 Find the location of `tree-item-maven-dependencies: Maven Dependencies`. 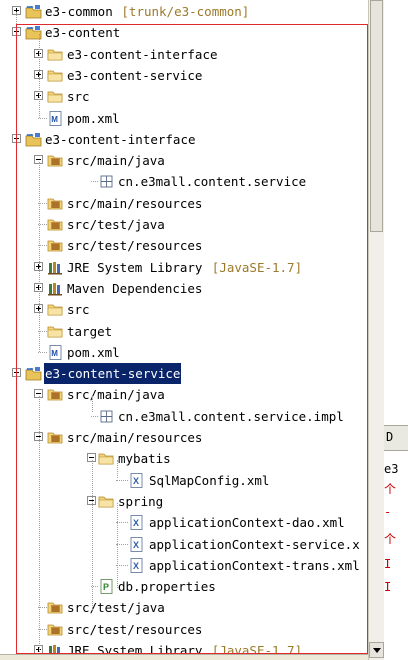

tree-item-maven-dependencies: Maven Dependencies is located at coordinates (184, 288).